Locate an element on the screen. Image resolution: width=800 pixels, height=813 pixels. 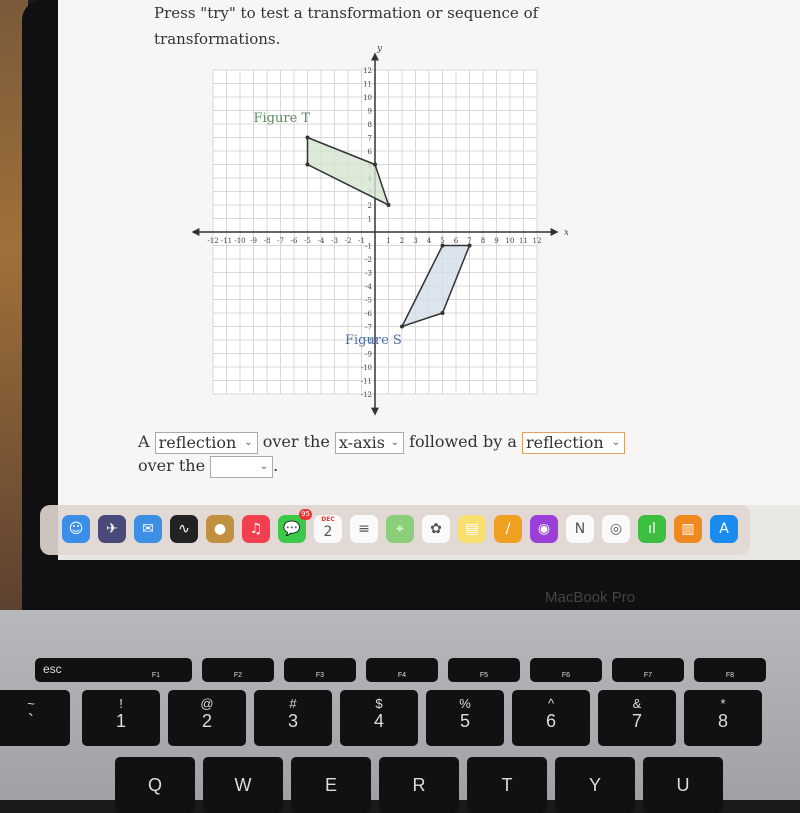
x-tick-label: 4 is located at coordinates (429, 241).